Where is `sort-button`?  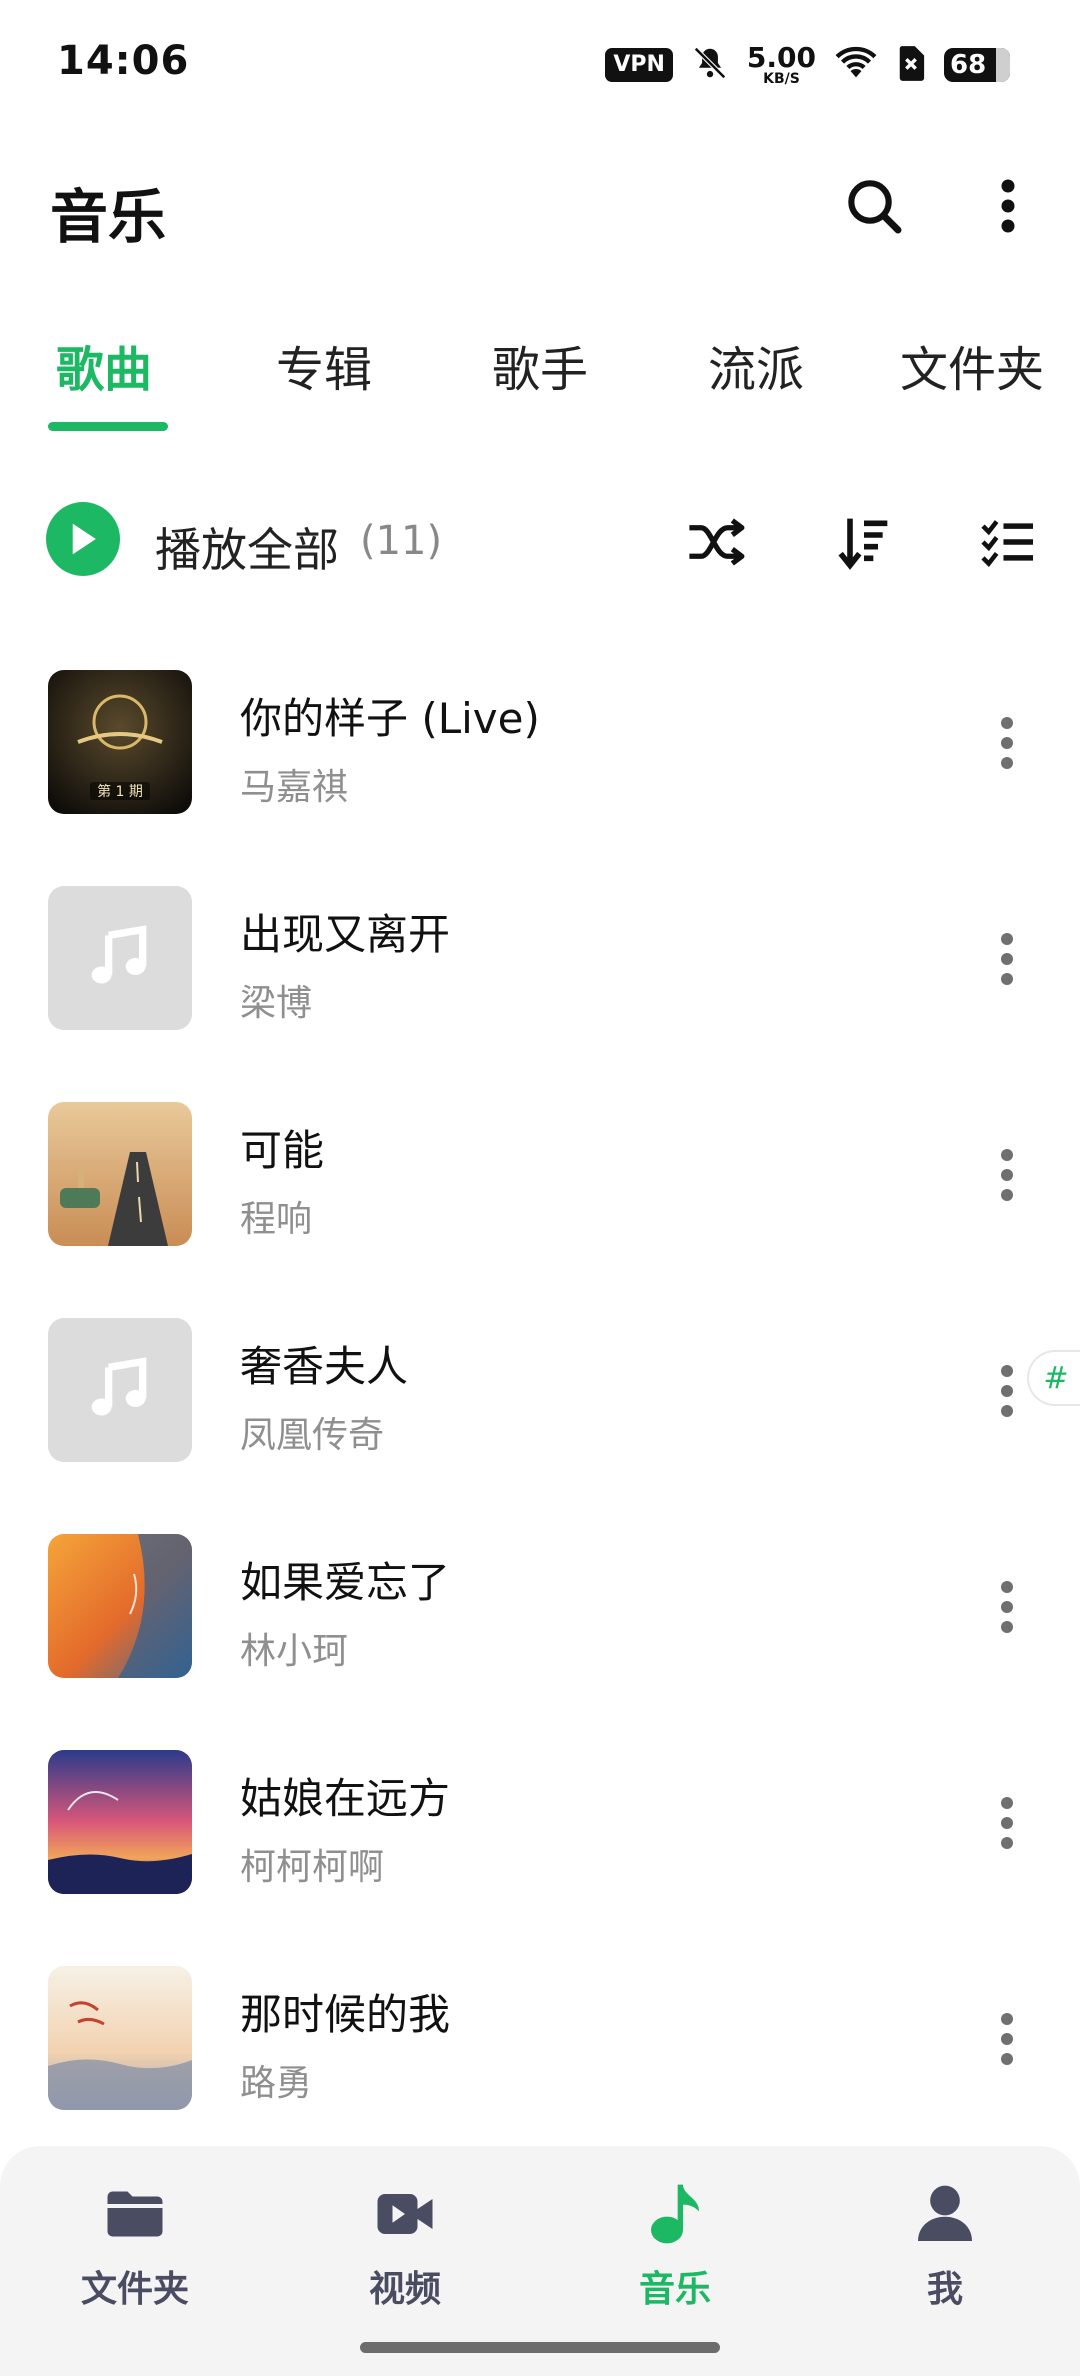 sort-button is located at coordinates (864, 542).